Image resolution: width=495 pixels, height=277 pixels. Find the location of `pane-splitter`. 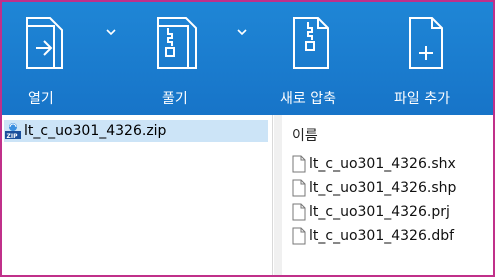

pane-splitter is located at coordinates (278, 195).